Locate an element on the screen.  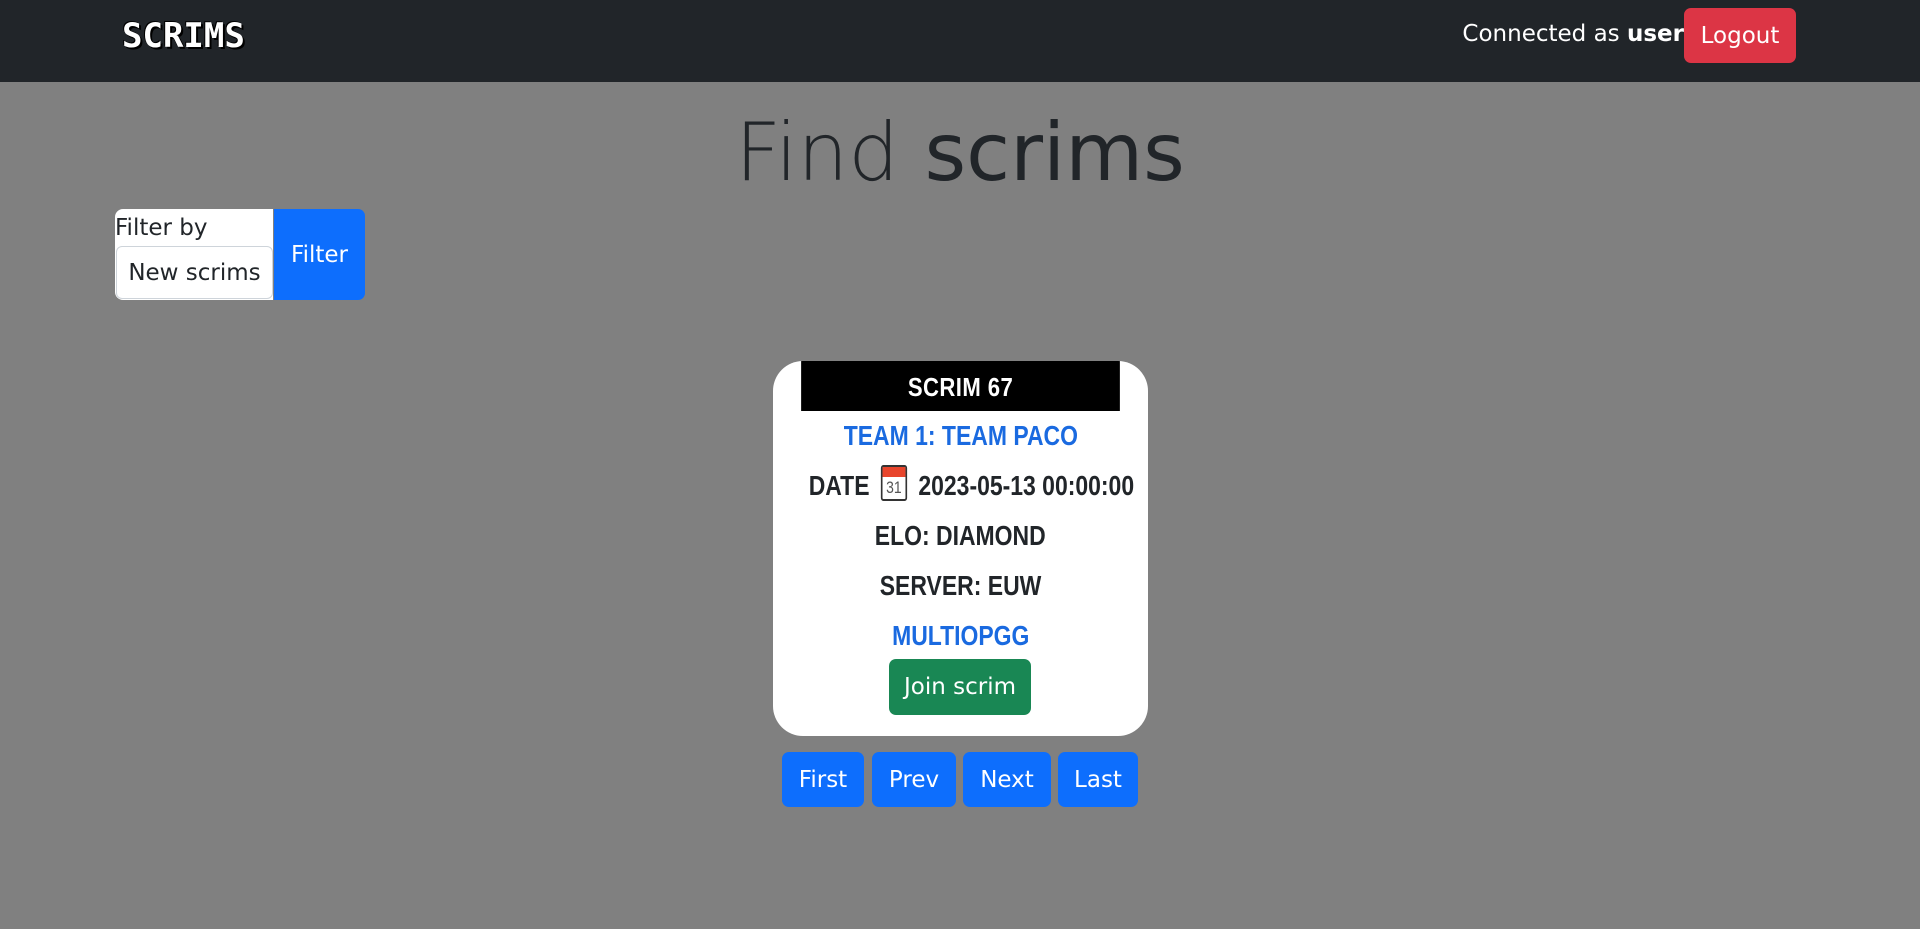
pagination-first-button: First is located at coordinates (823, 779).